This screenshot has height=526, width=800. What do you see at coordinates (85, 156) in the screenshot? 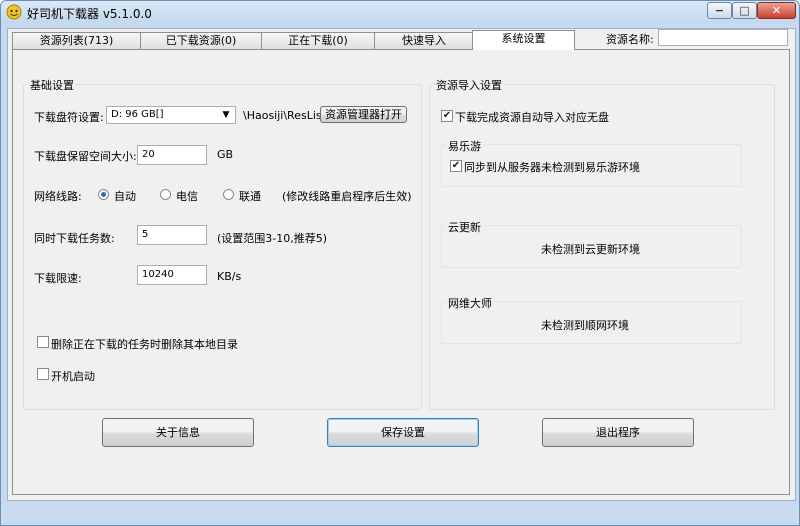
I see `reserve-space-label: 下载盘保留空间大小:` at bounding box center [85, 156].